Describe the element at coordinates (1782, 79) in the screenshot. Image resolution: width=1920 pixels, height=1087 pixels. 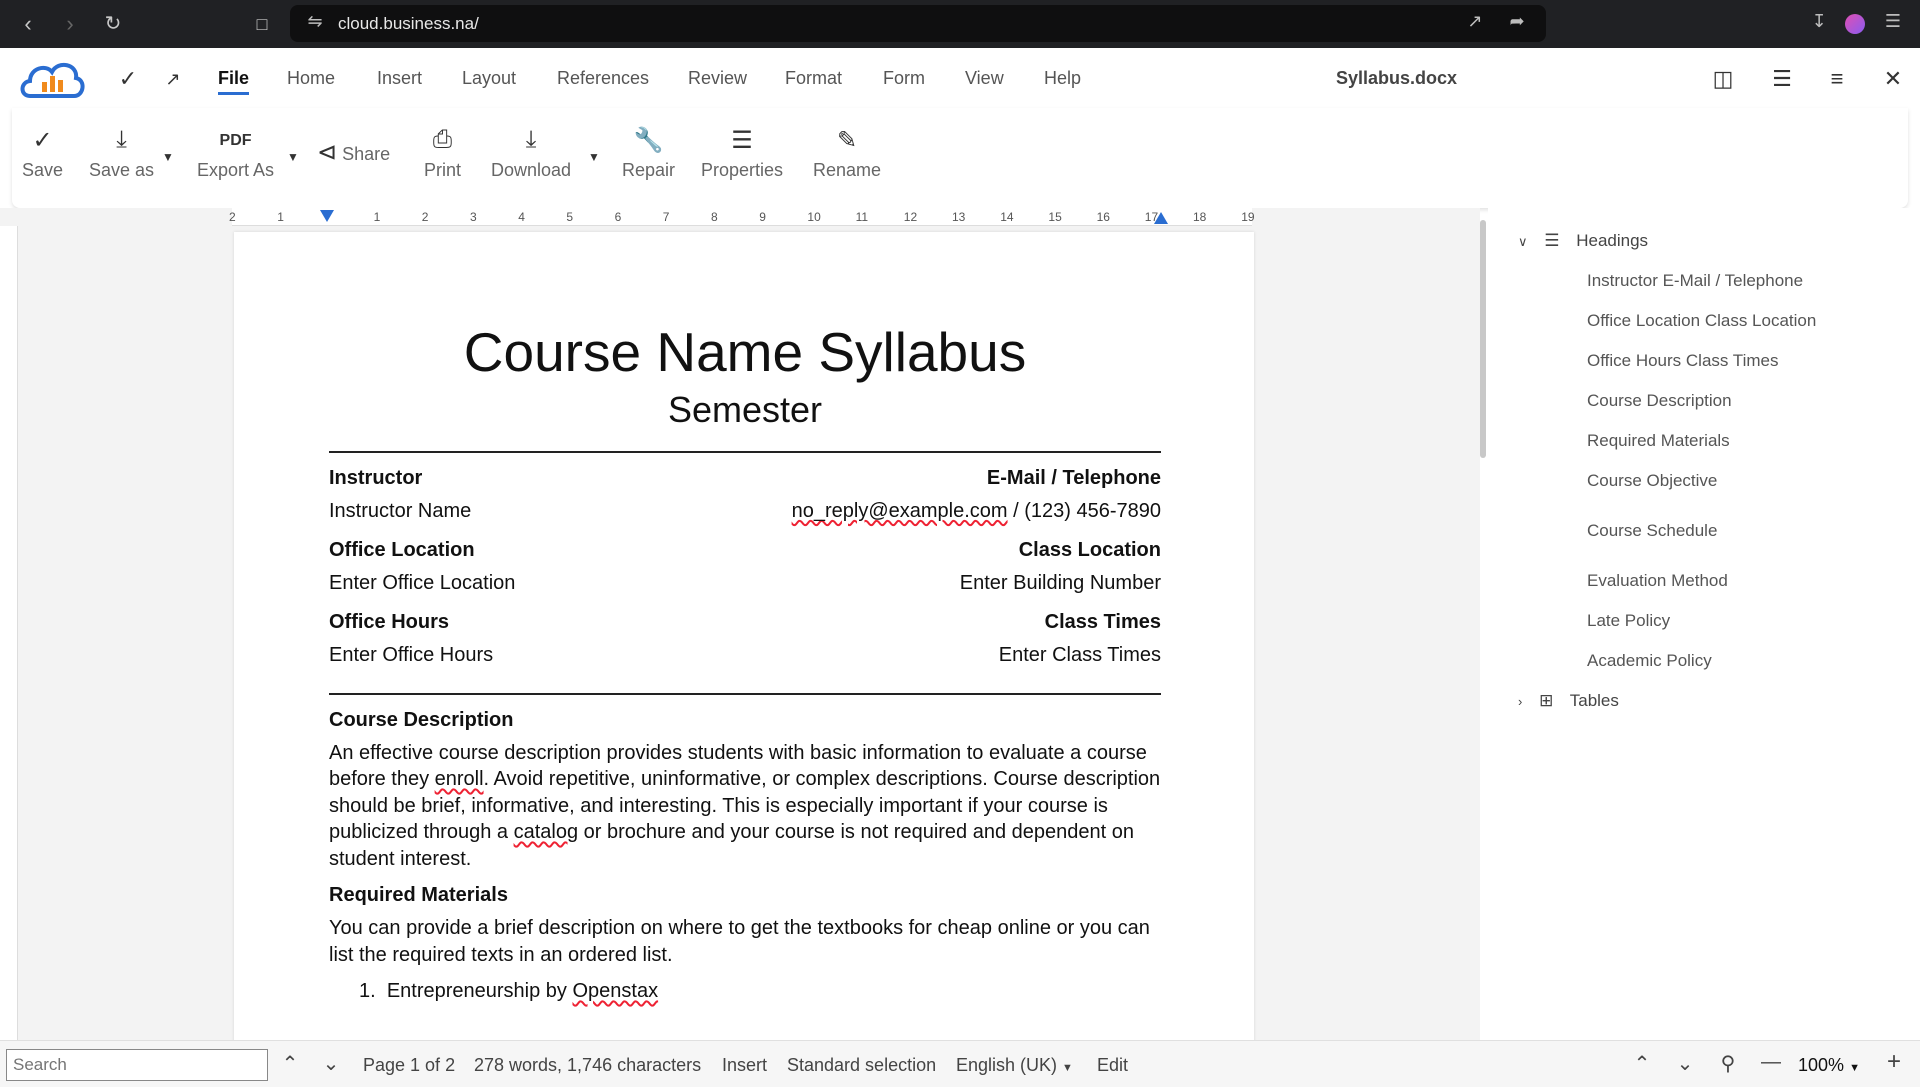
I see `navigator-icon: ☰` at that location.